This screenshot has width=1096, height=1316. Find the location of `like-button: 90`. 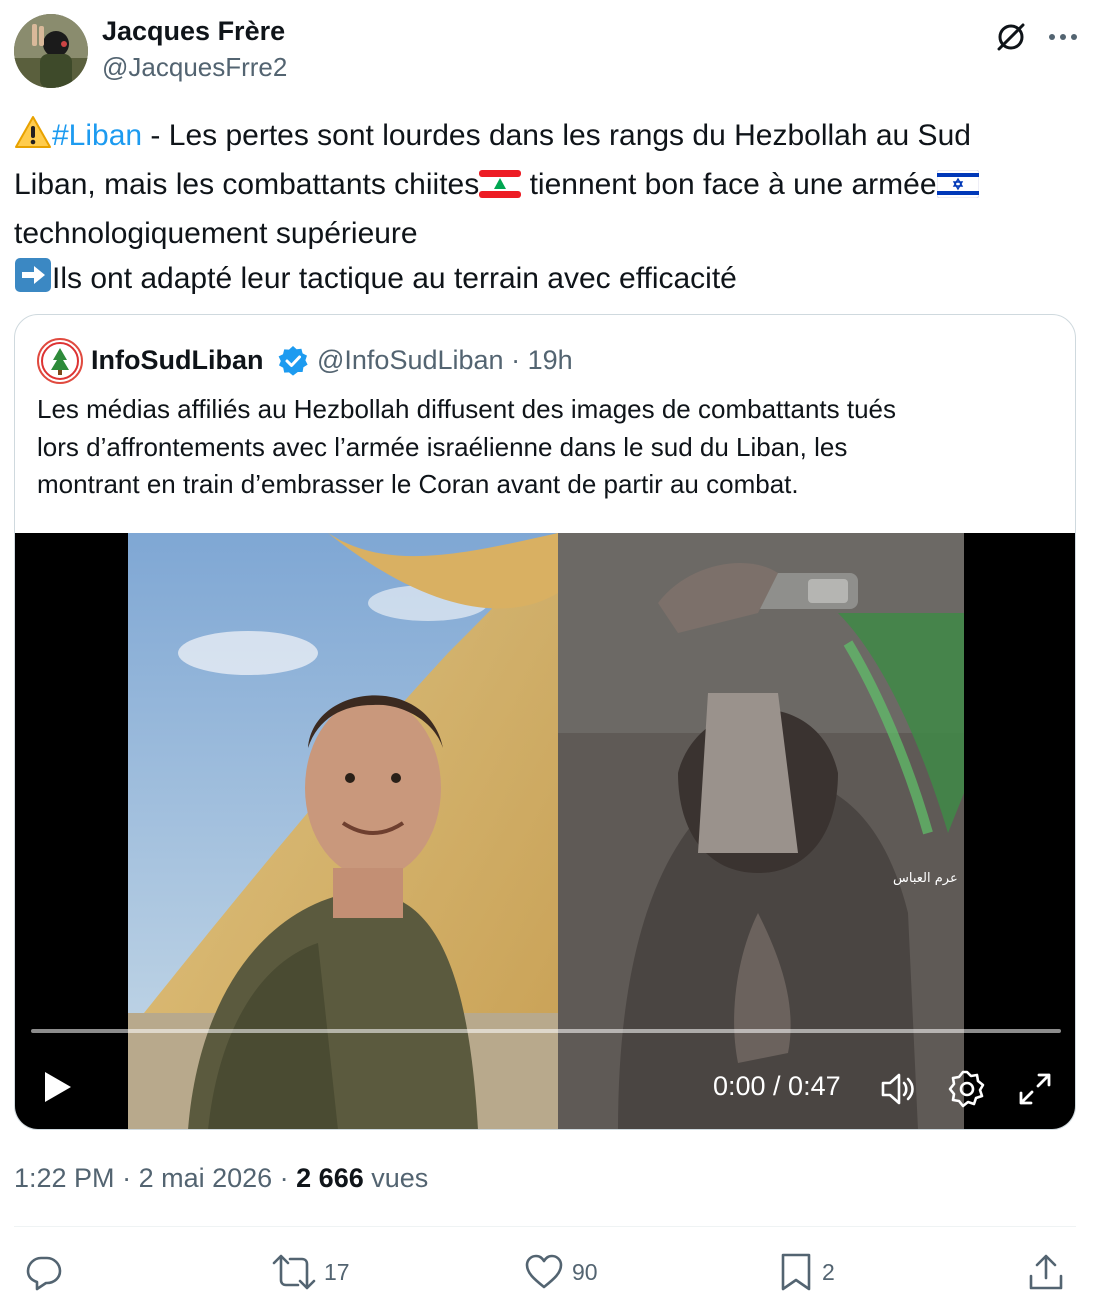

like-button: 90 is located at coordinates (561, 1272).